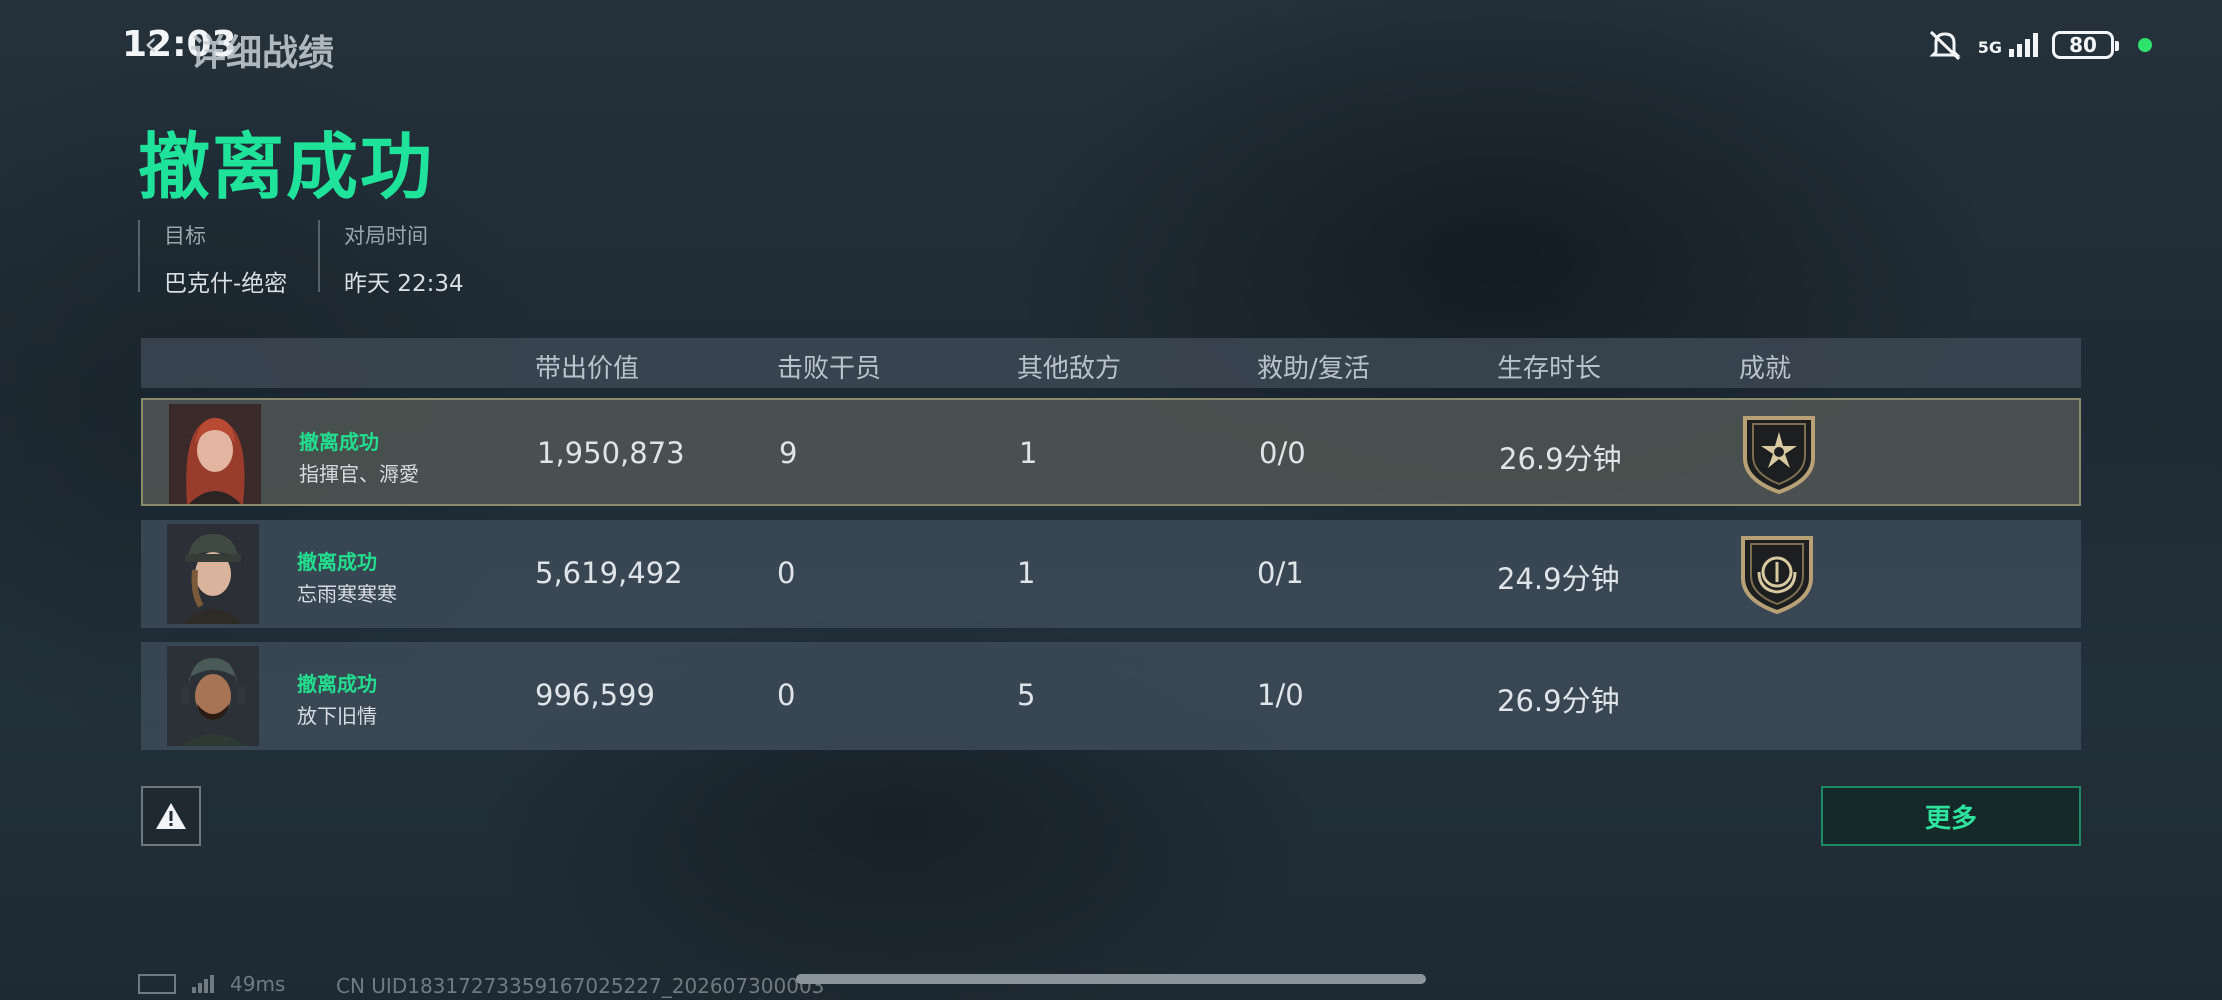  I want to click on target-value: 巴克什-绝密, so click(226, 284).